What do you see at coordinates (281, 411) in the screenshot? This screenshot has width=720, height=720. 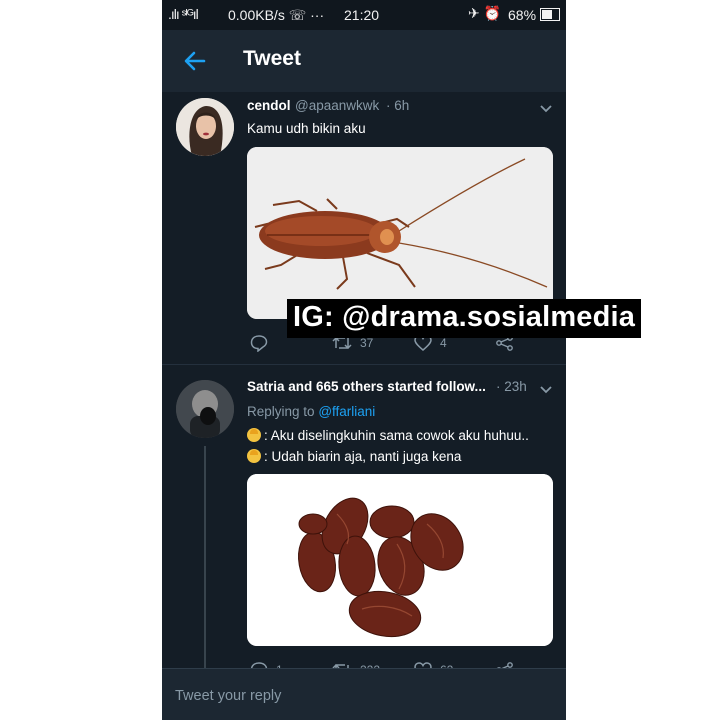 I see `replying-prefix: Replying to` at bounding box center [281, 411].